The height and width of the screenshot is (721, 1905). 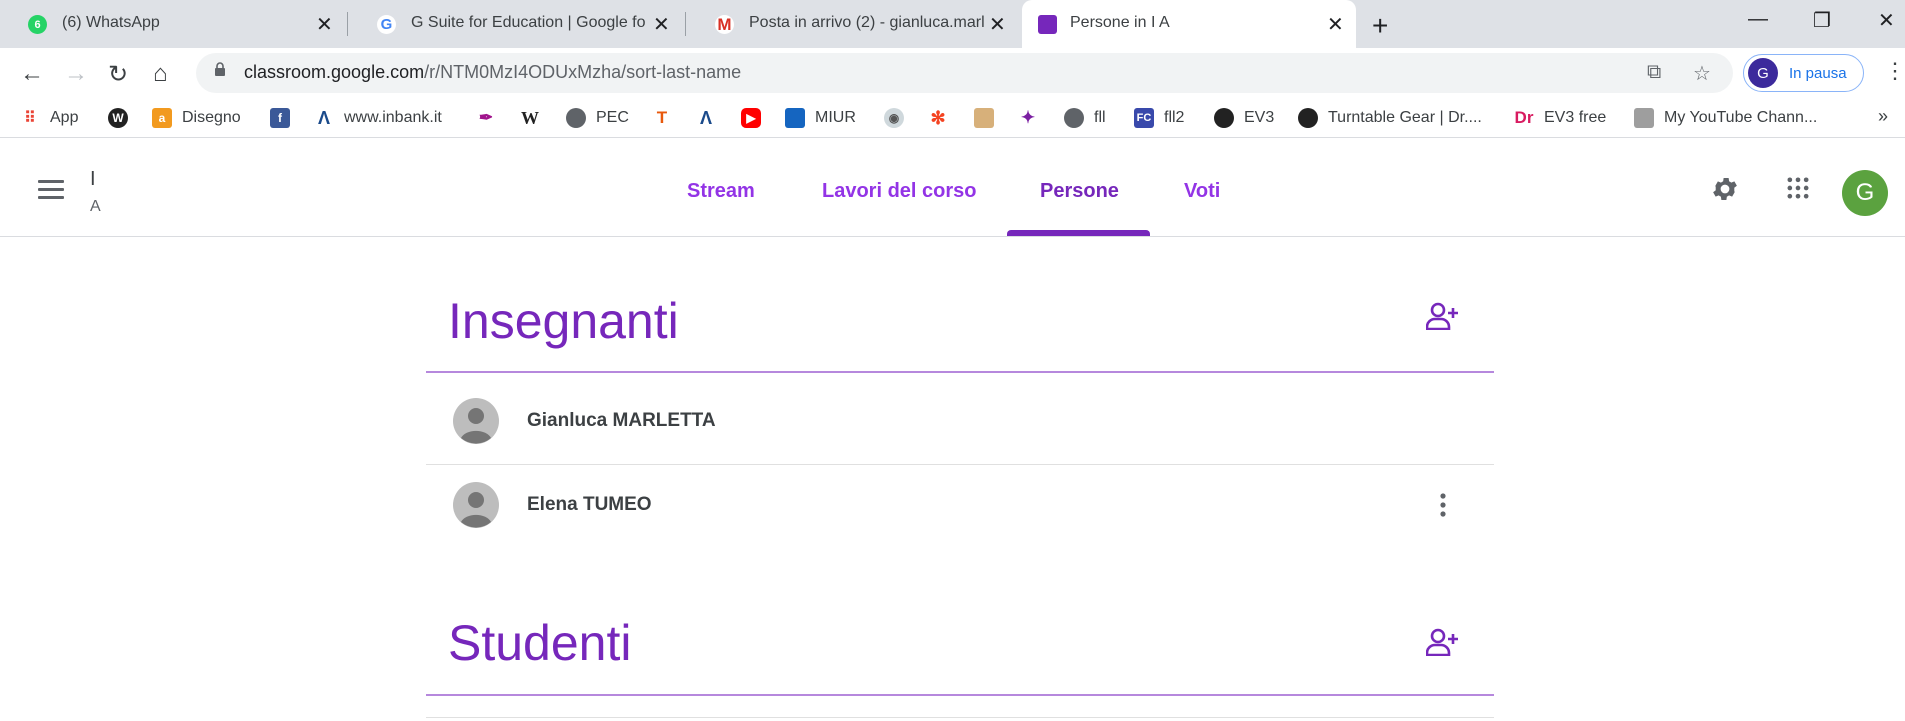 I want to click on settings-gear-icon, so click(x=1725, y=189).